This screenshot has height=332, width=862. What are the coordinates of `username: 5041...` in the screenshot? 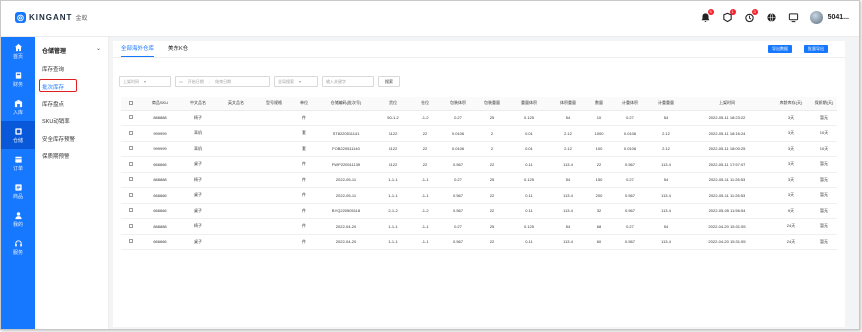 It's located at (838, 17).